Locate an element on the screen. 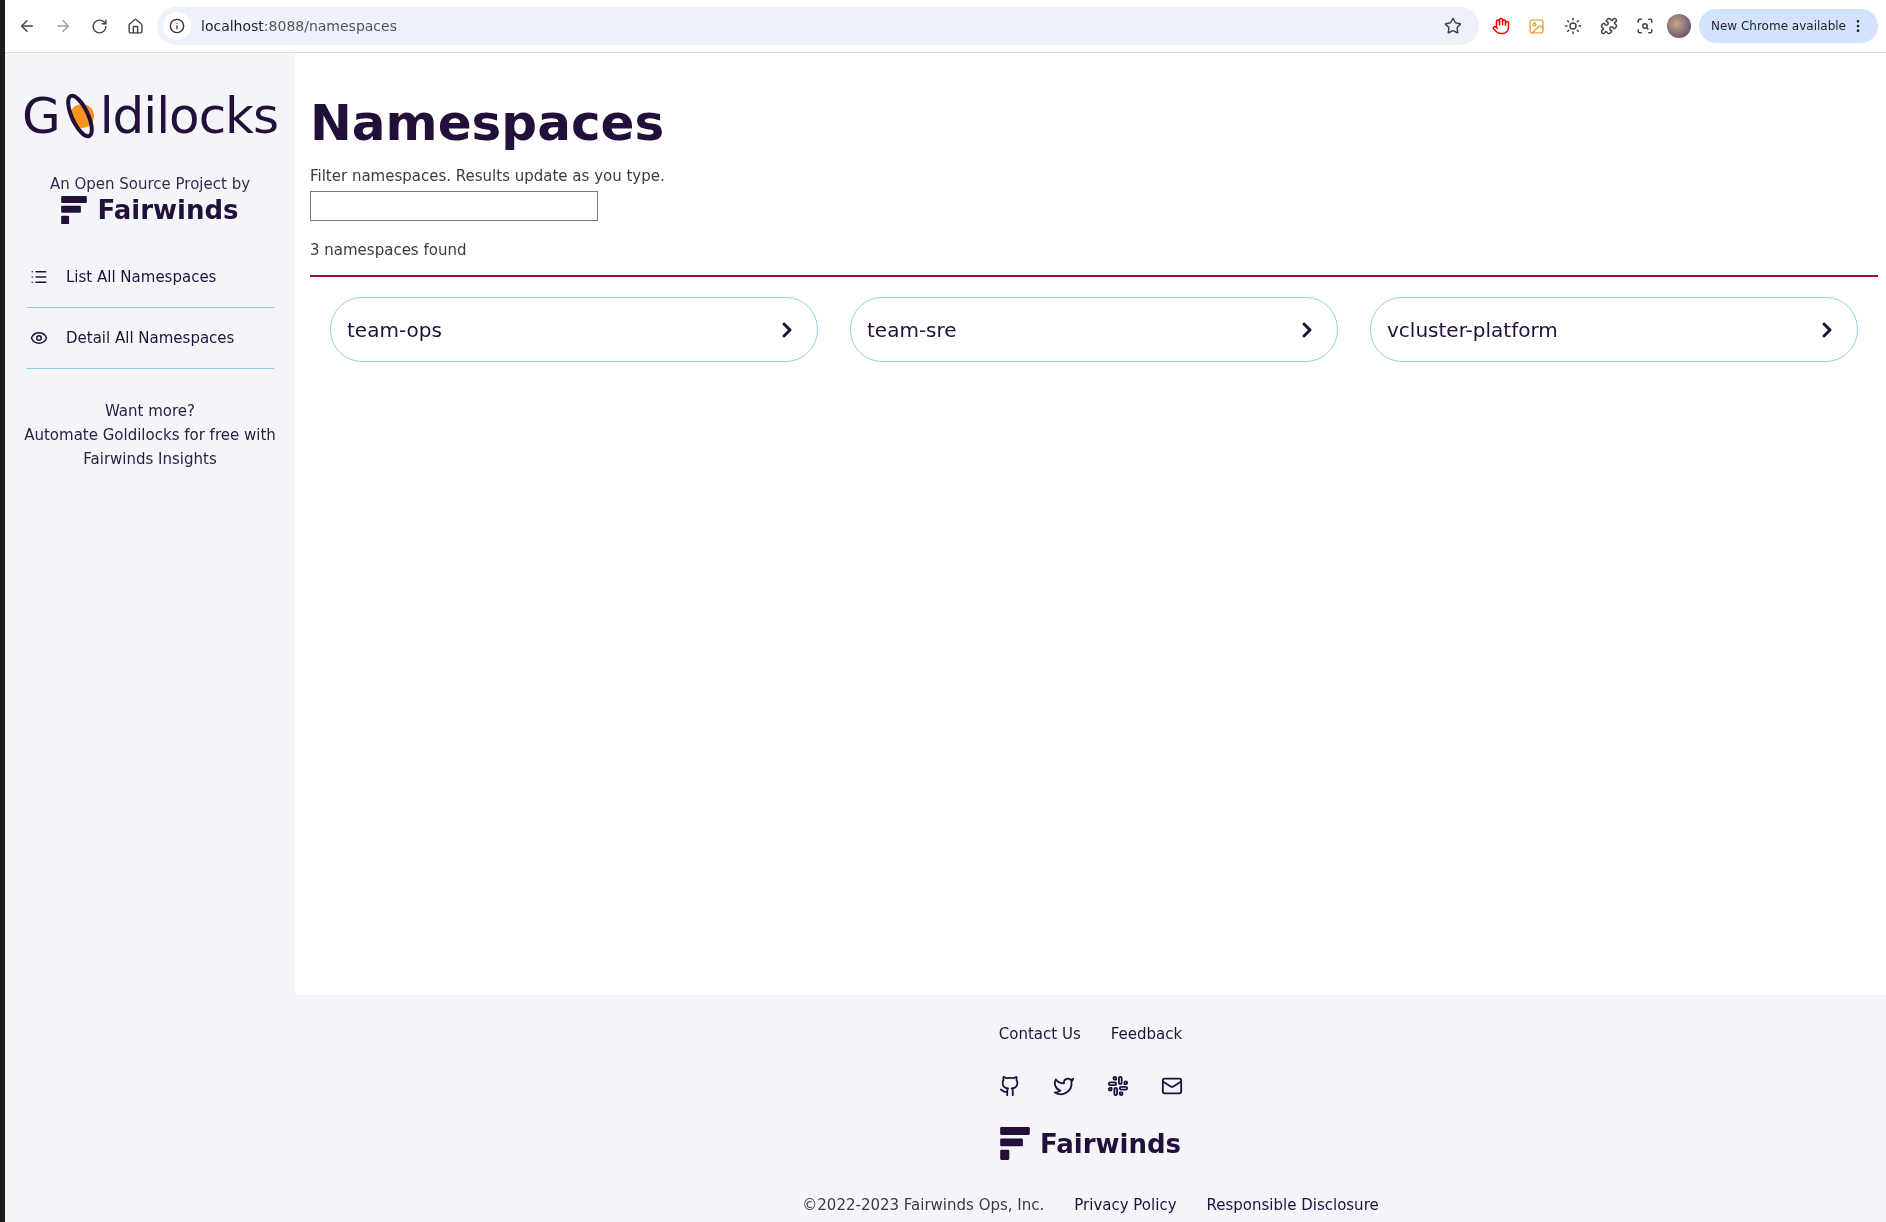 The height and width of the screenshot is (1222, 1886). filter-field is located at coordinates (454, 206).